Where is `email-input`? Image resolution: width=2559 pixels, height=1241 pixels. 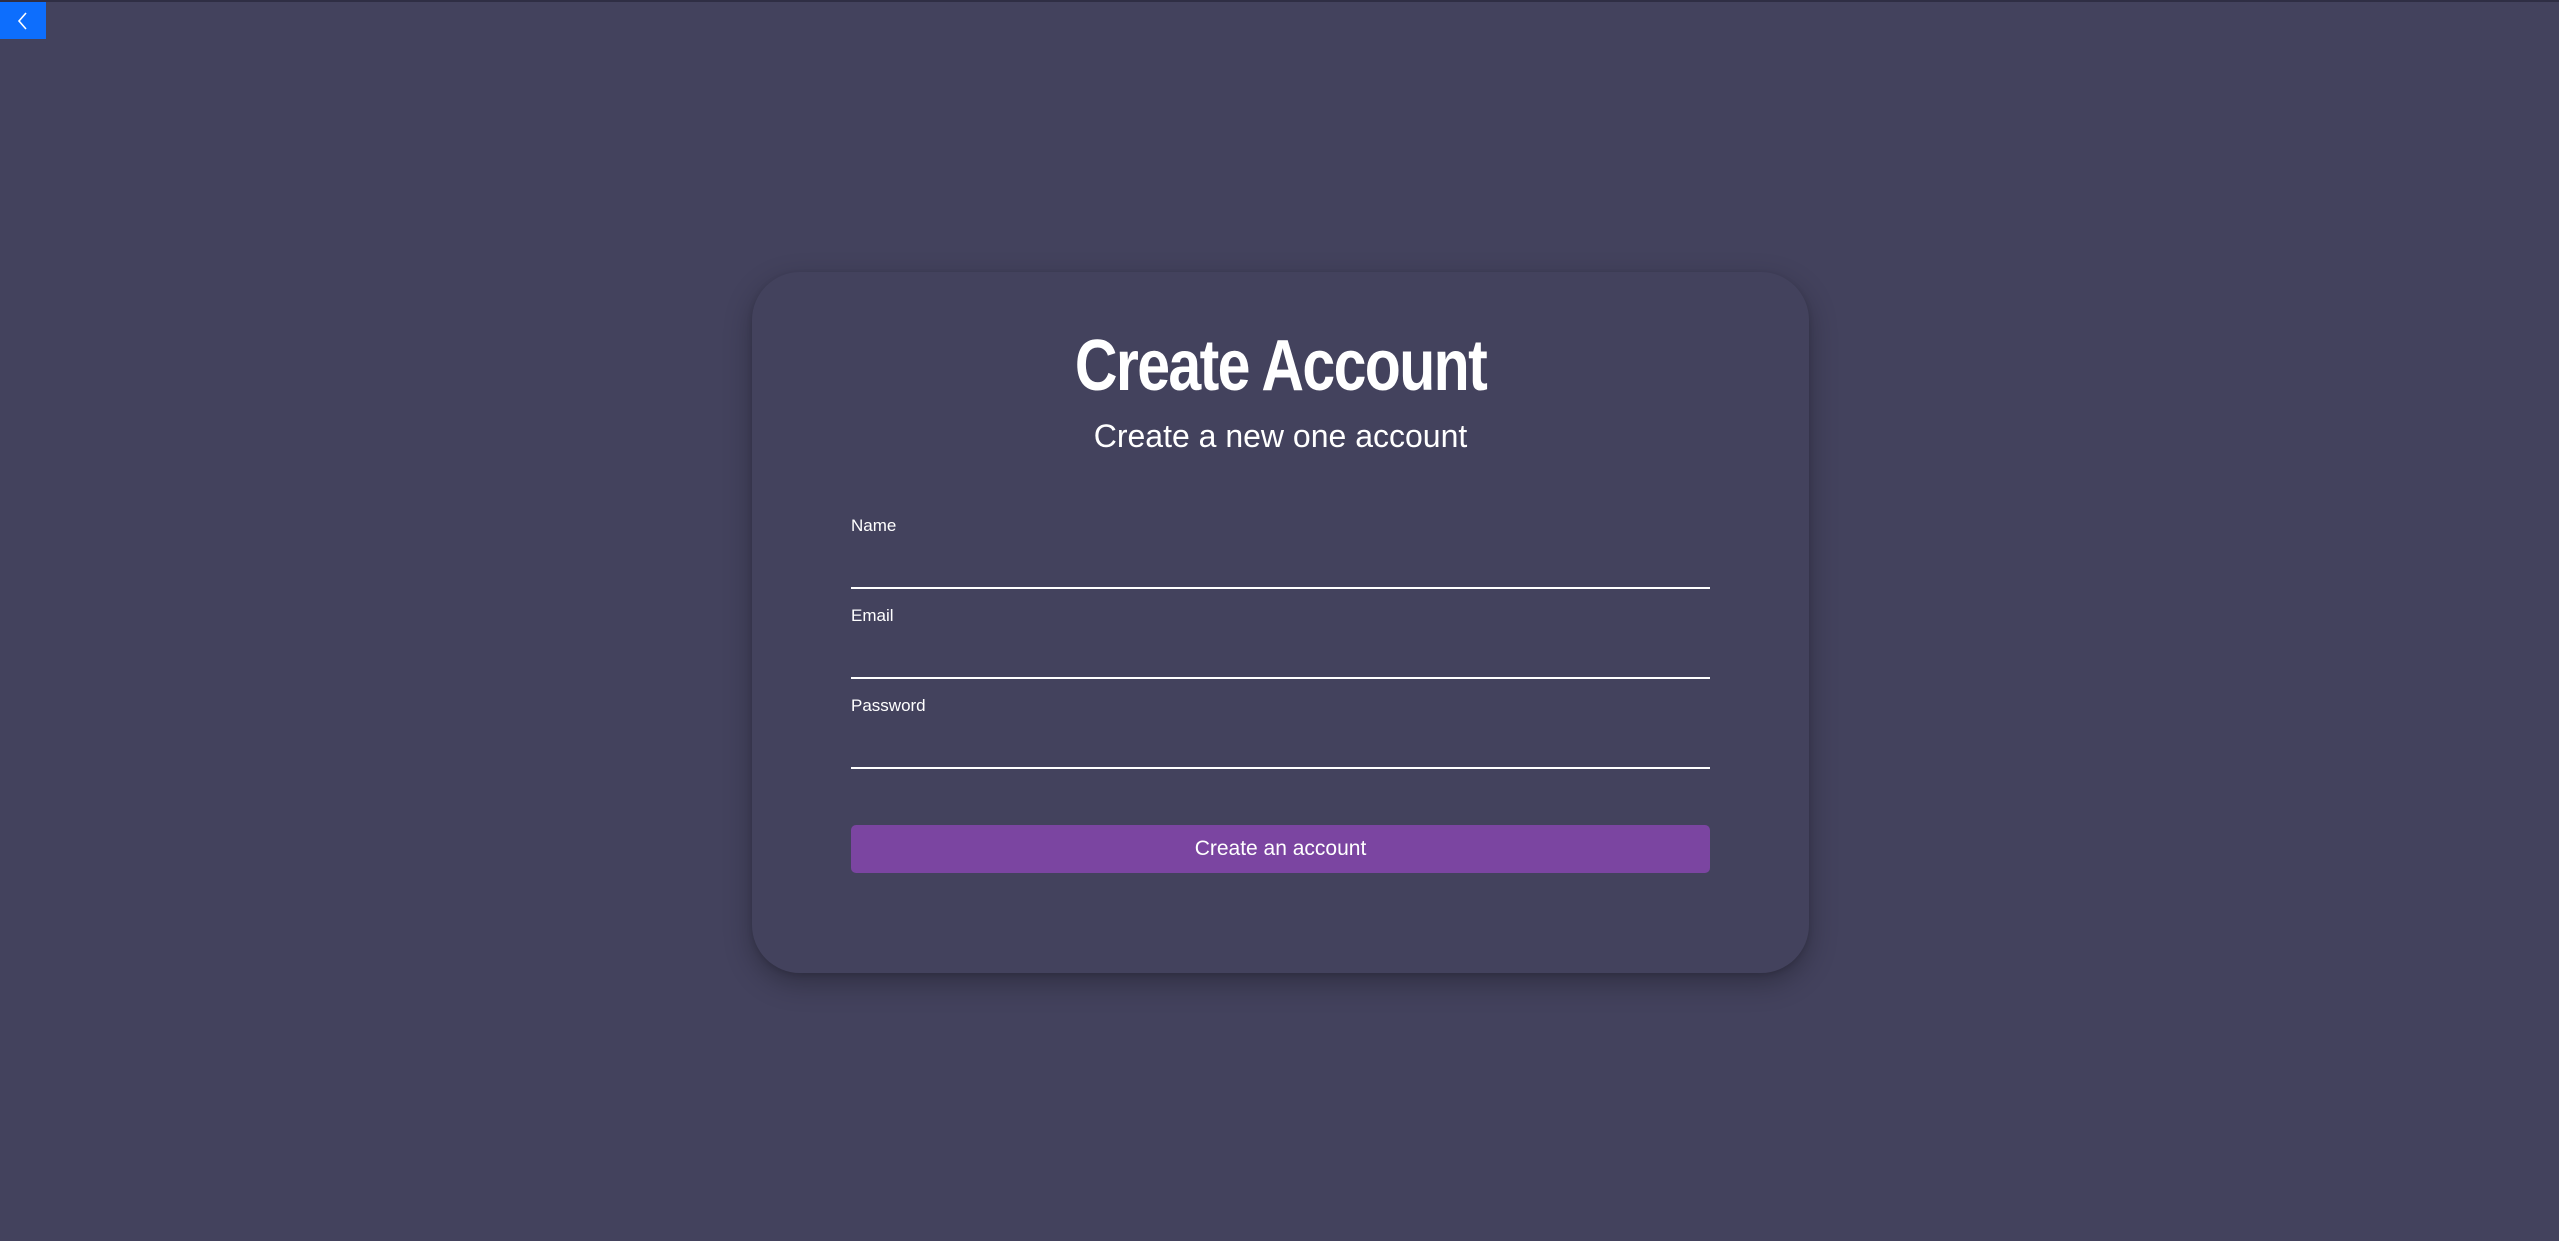 email-input is located at coordinates (1280, 656).